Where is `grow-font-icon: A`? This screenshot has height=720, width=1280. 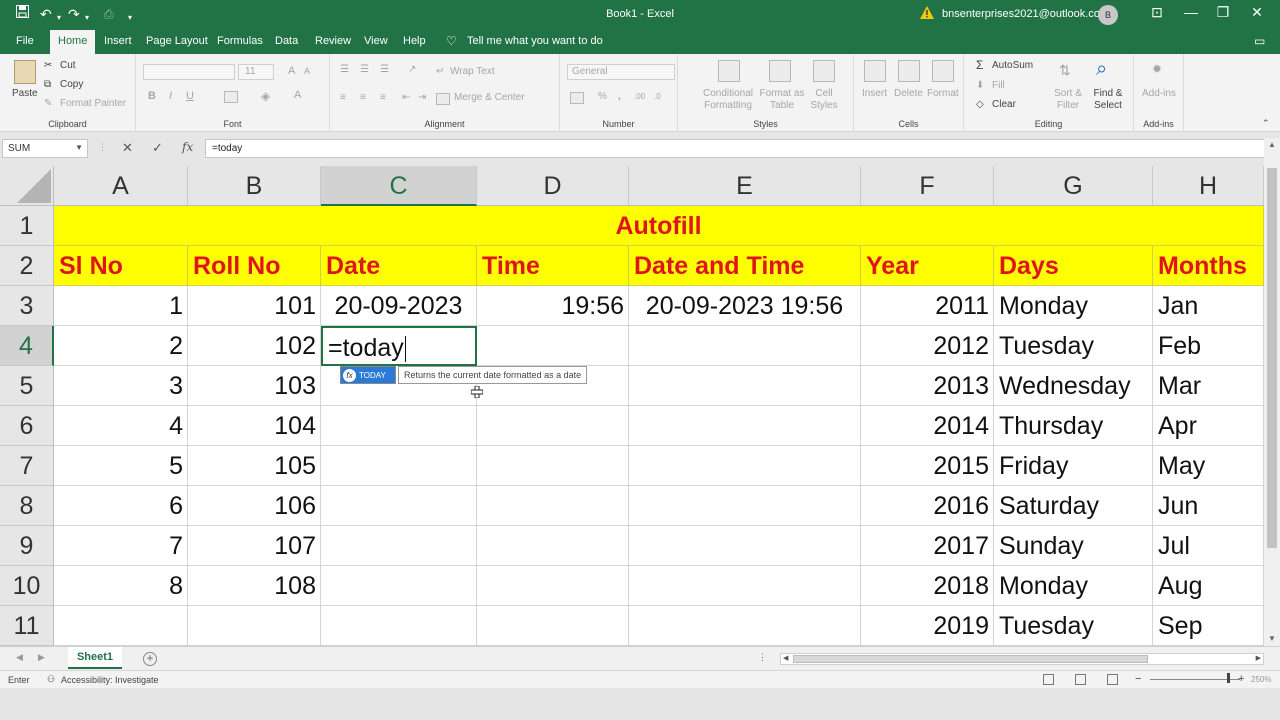
grow-font-icon: A is located at coordinates (291, 71).